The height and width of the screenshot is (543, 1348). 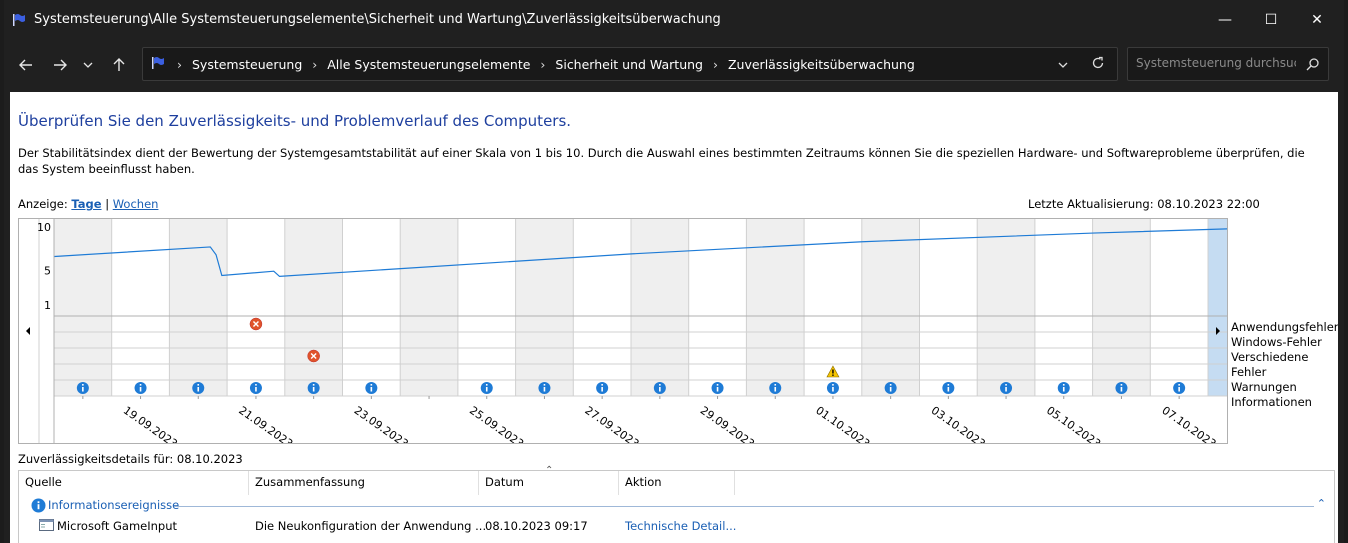 I want to click on view-weeks-link: Wochen, so click(x=136, y=204).